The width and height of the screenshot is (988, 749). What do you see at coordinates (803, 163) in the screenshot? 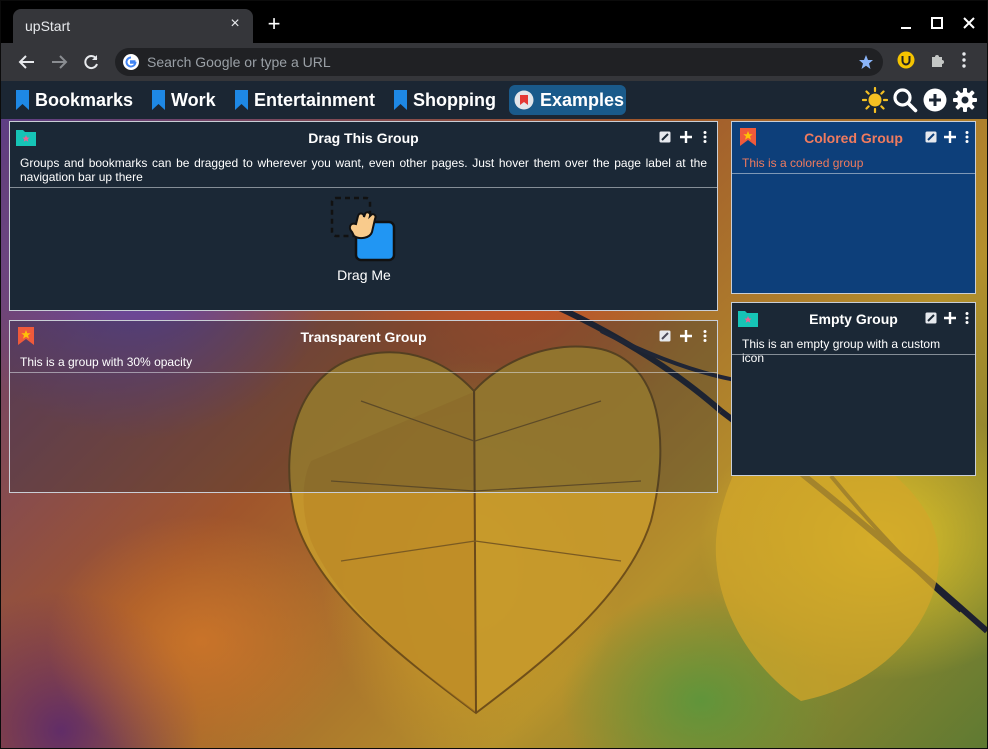
I see `group-description: This is a colored group` at bounding box center [803, 163].